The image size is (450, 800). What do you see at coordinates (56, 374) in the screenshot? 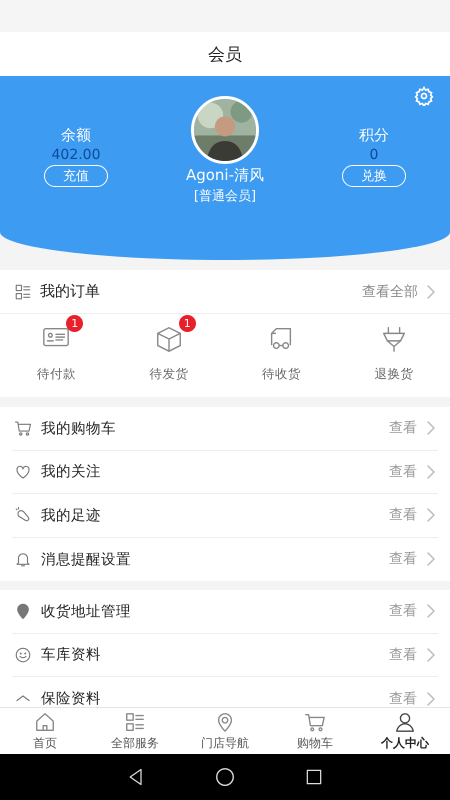
I see `order-status-label: 待付款` at bounding box center [56, 374].